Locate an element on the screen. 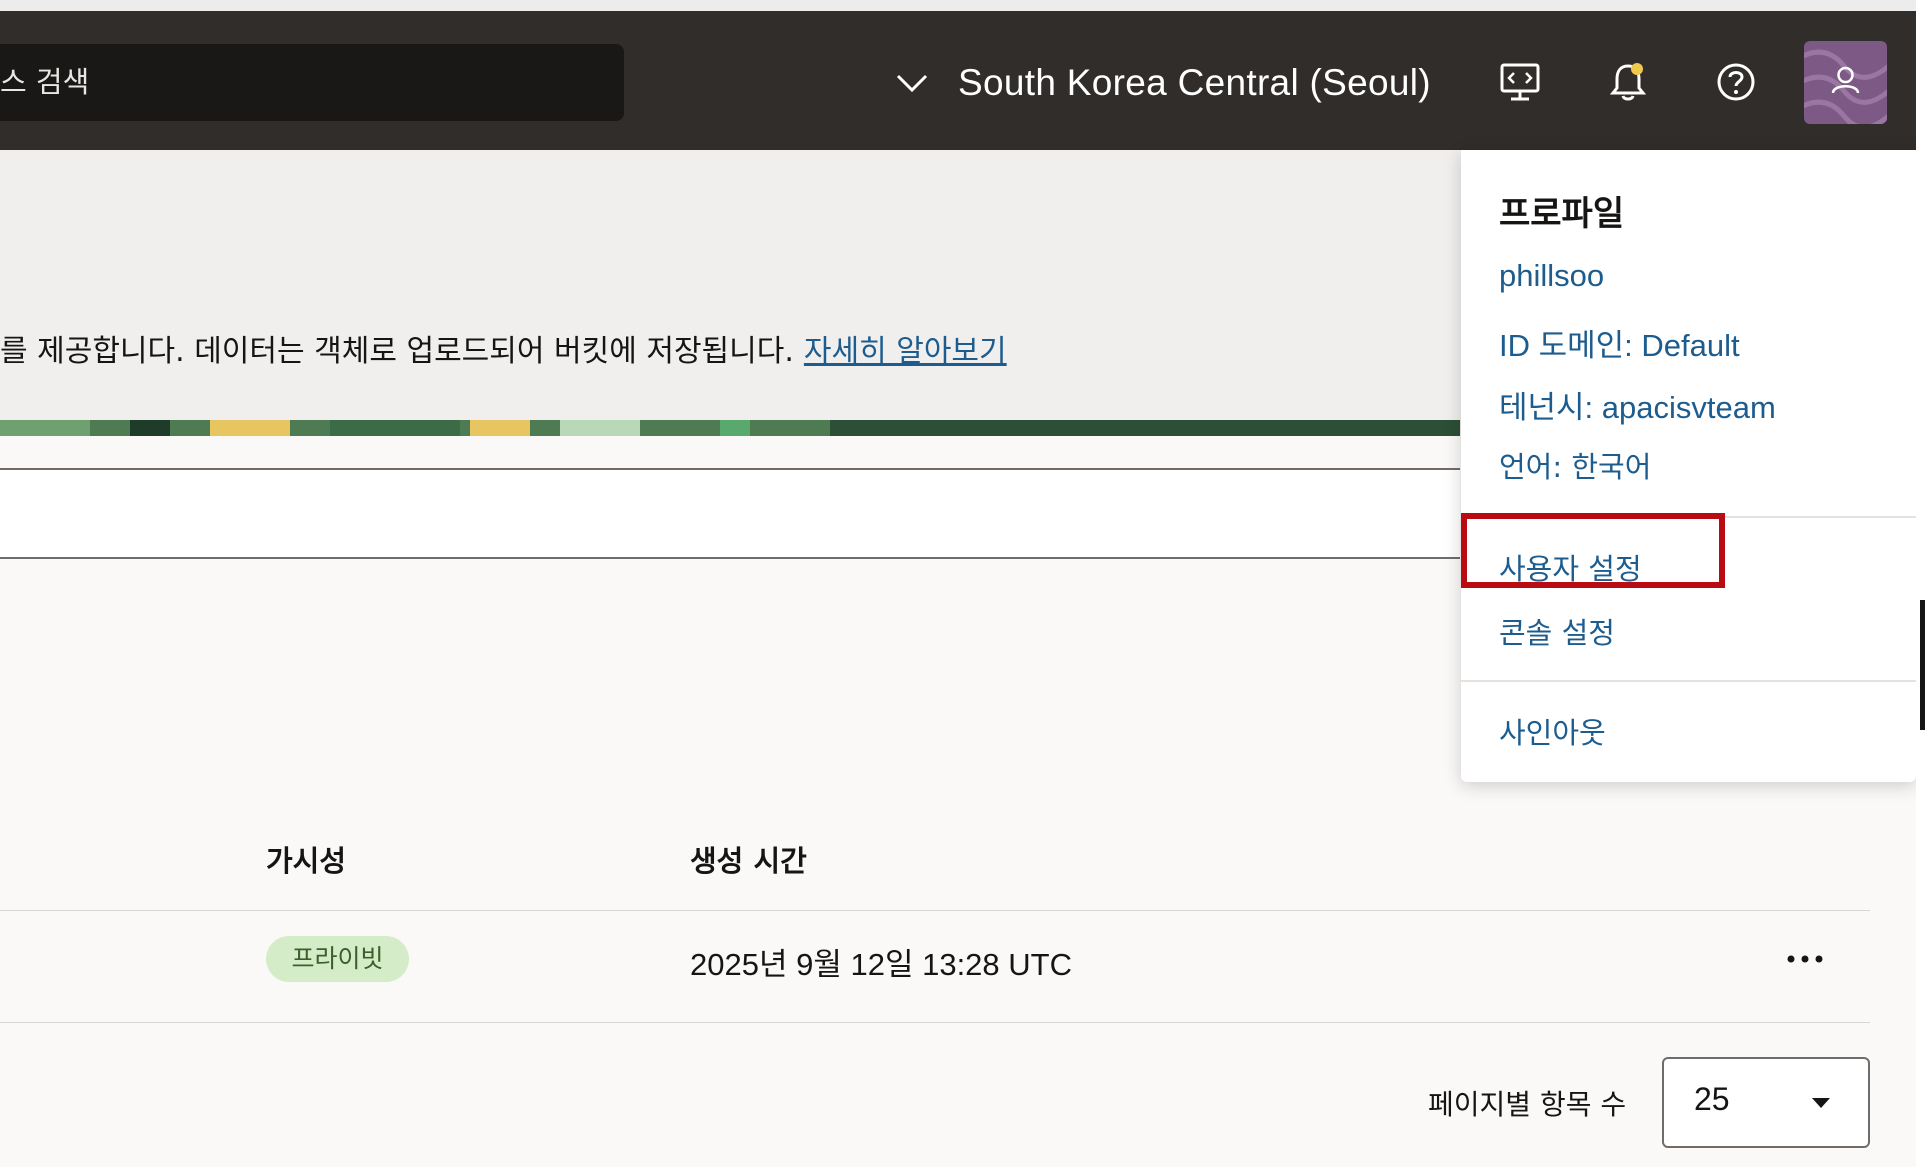 The height and width of the screenshot is (1173, 1929). tenancy-link: 테넌시: apacisvteam is located at coordinates (1637, 404).